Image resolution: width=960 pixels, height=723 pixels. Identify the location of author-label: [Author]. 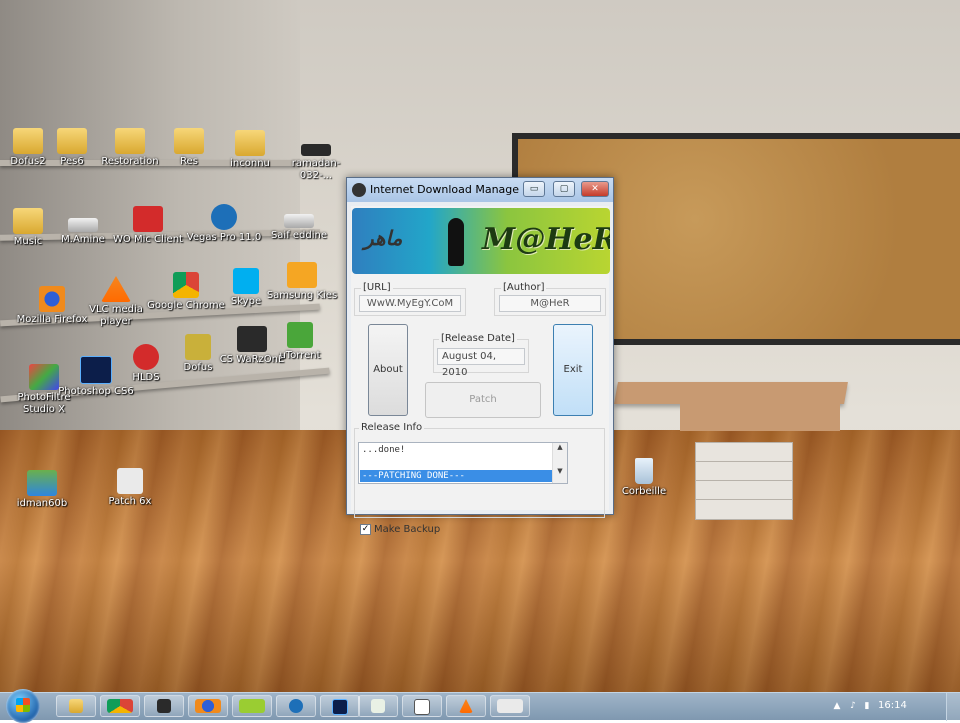
(524, 287).